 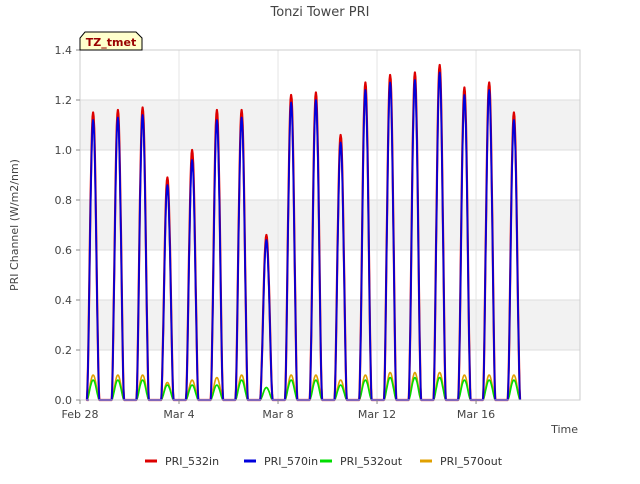 What do you see at coordinates (64, 300) in the screenshot?
I see `y-tick-label: 0.4` at bounding box center [64, 300].